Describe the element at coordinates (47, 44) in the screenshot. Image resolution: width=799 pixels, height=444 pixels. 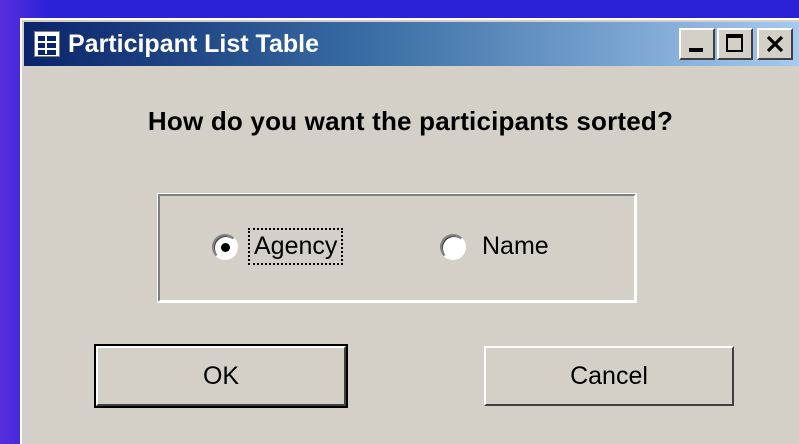
I see `form-icon` at that location.